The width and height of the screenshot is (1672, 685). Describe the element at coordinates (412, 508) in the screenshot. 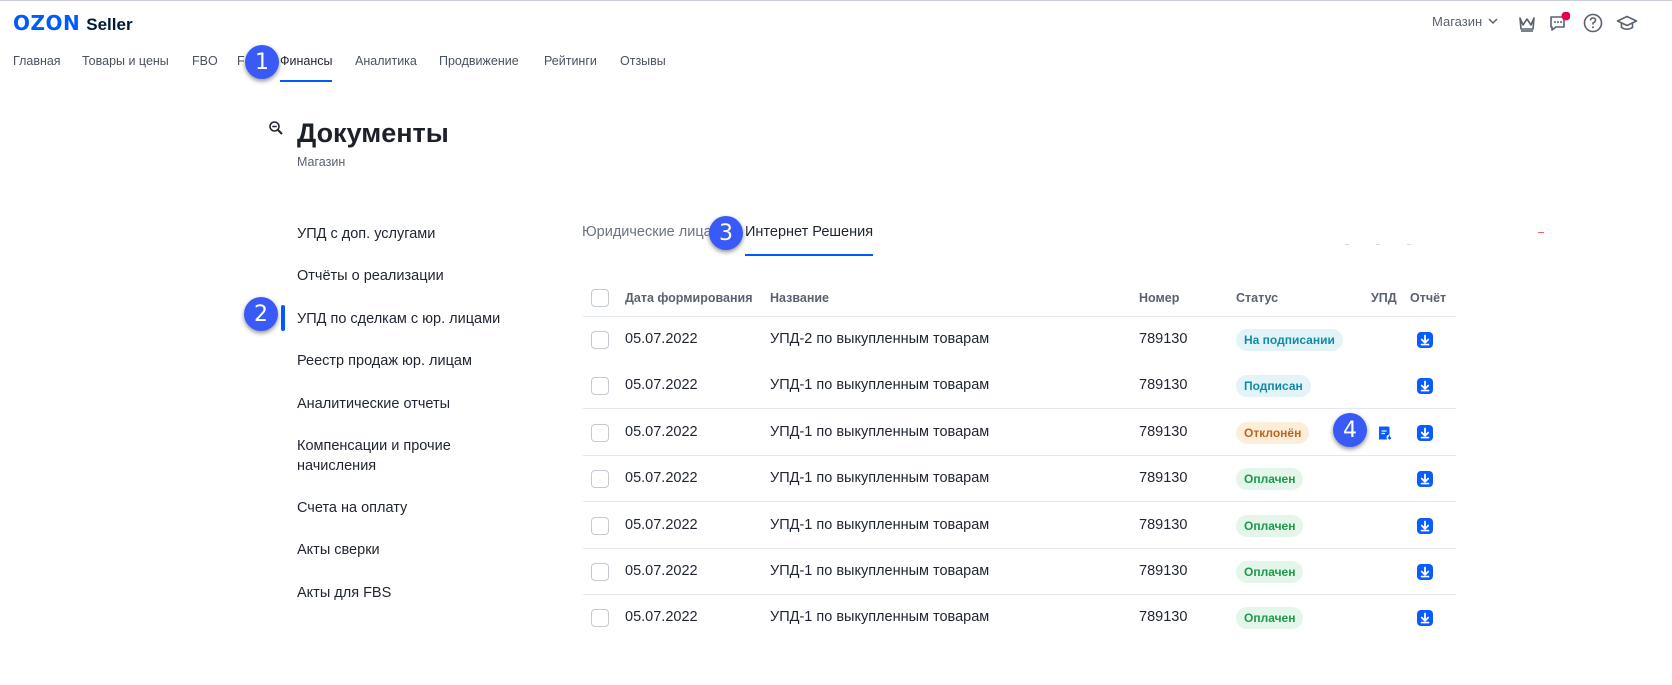

I see `sidebar-item-invoices: Счета на оплату` at that location.